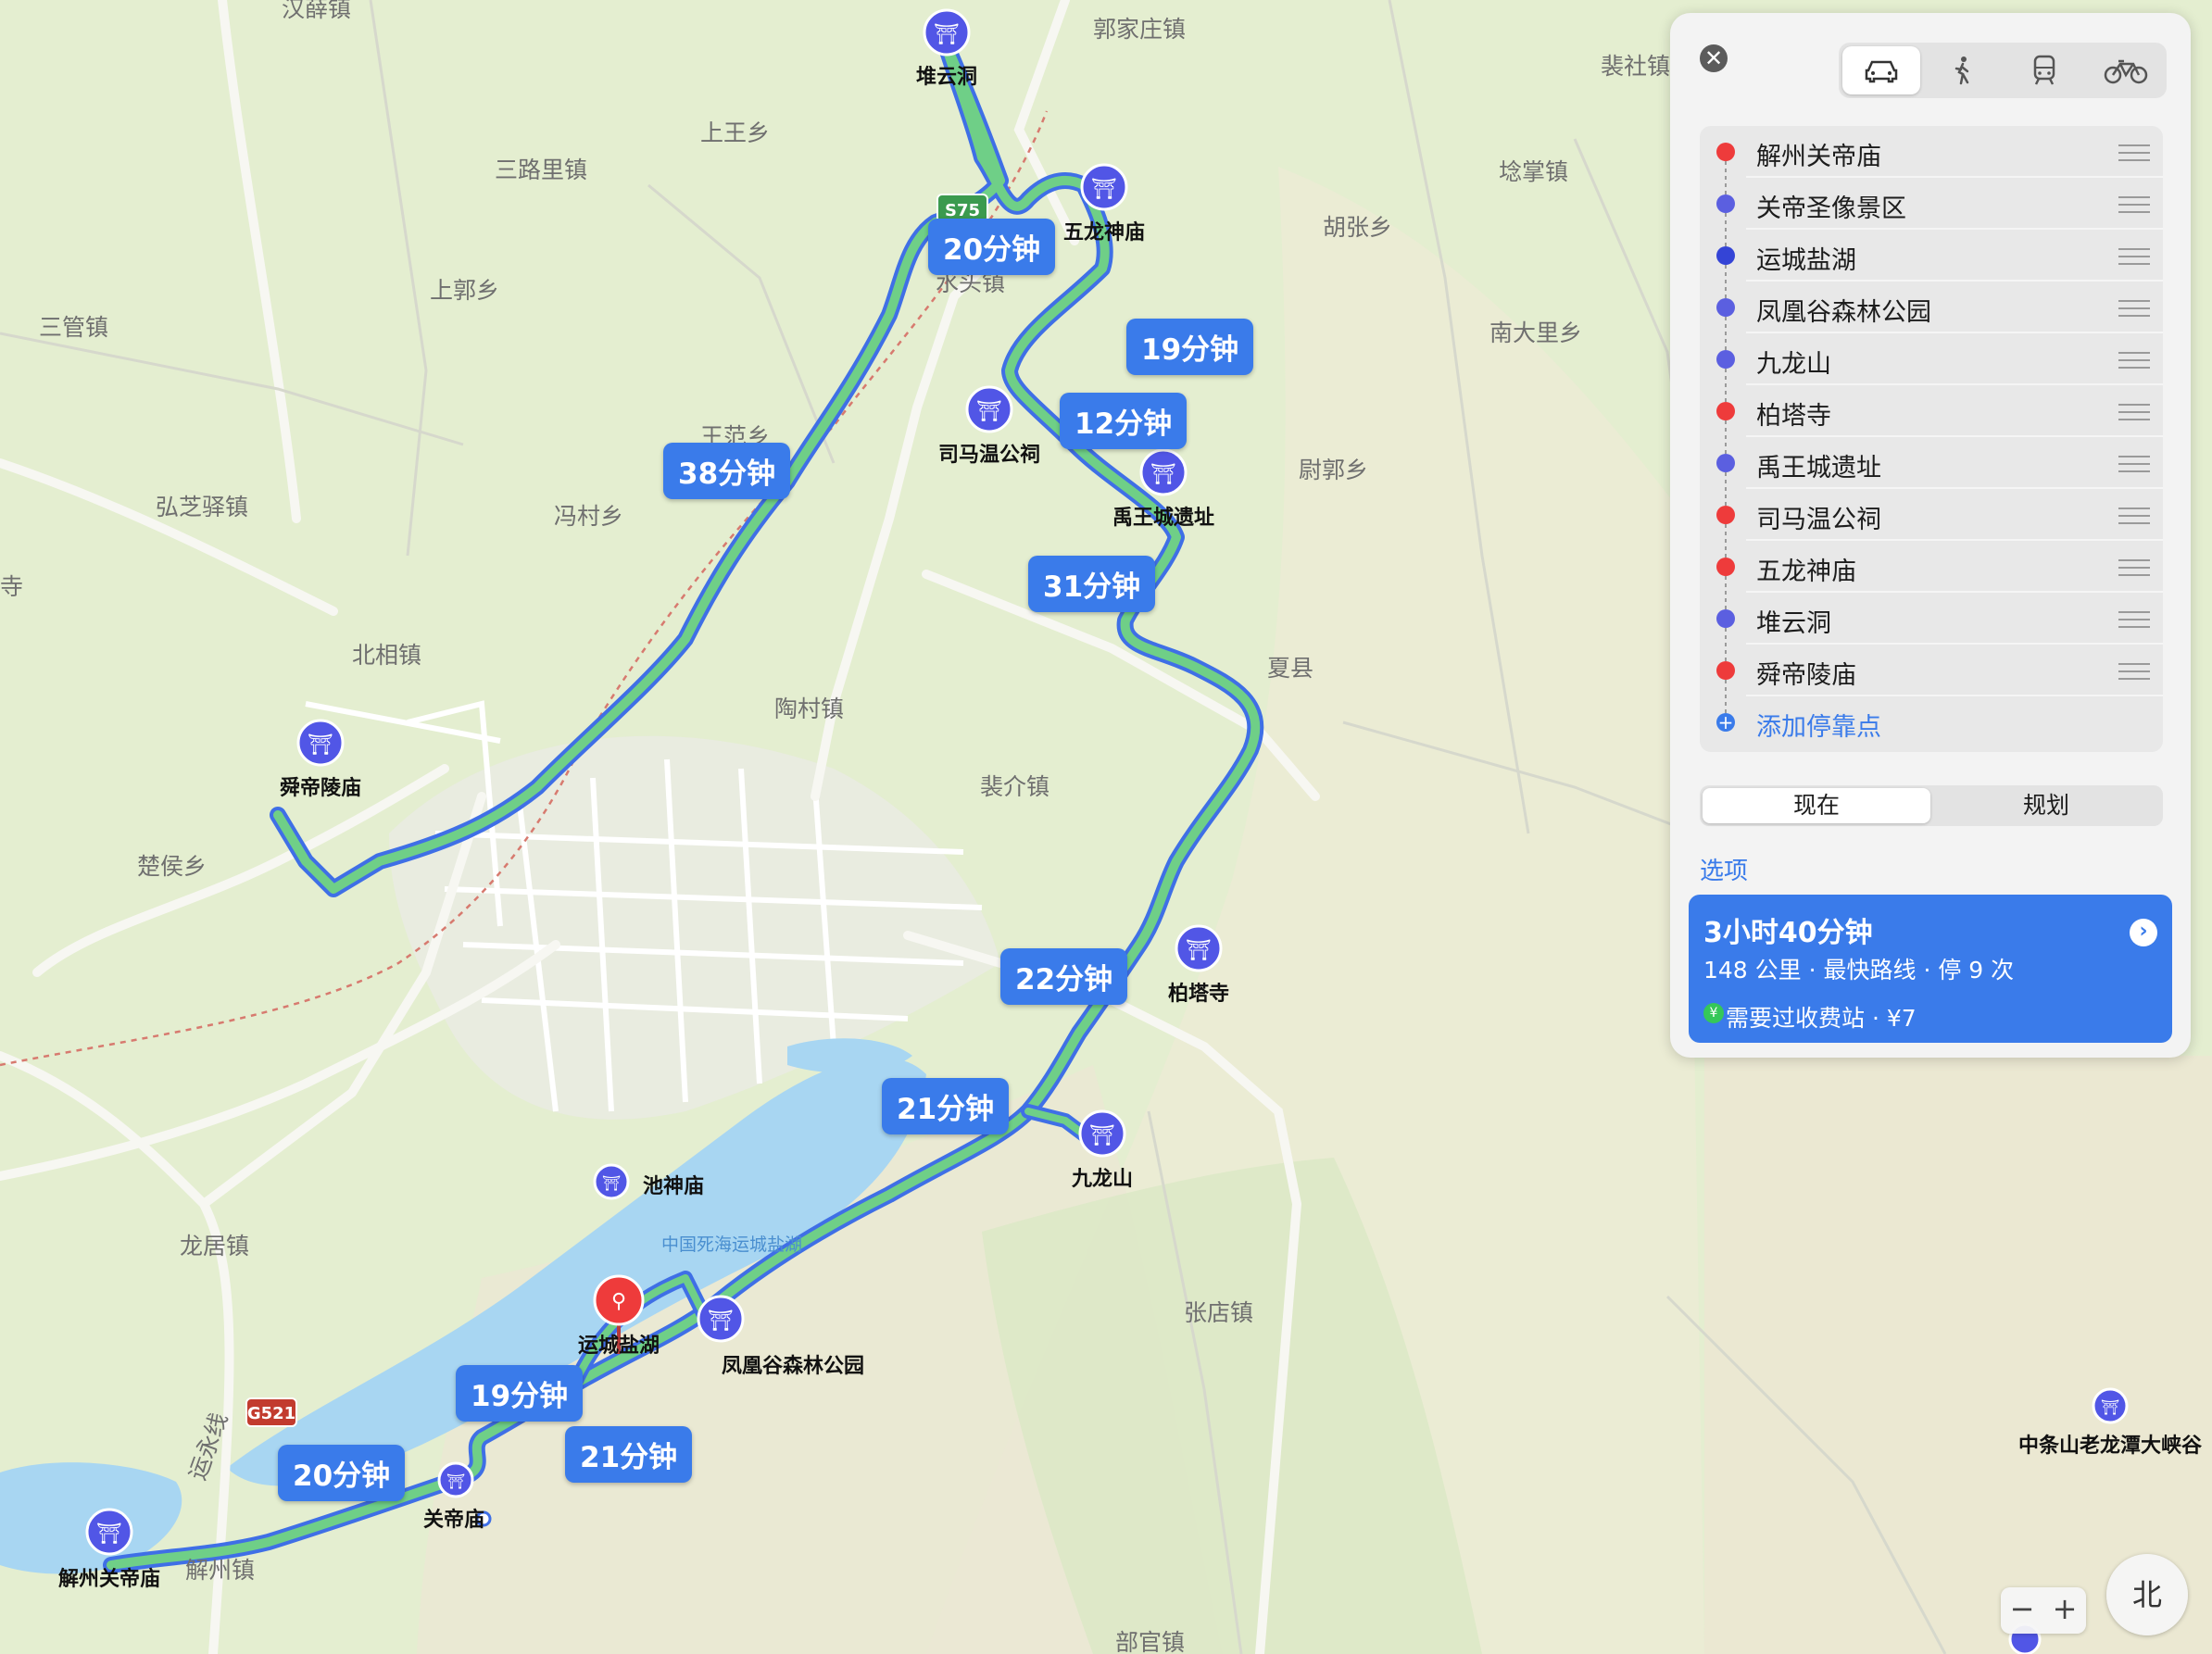  I want to click on poi-label: 柏塔寺, so click(1198, 994).